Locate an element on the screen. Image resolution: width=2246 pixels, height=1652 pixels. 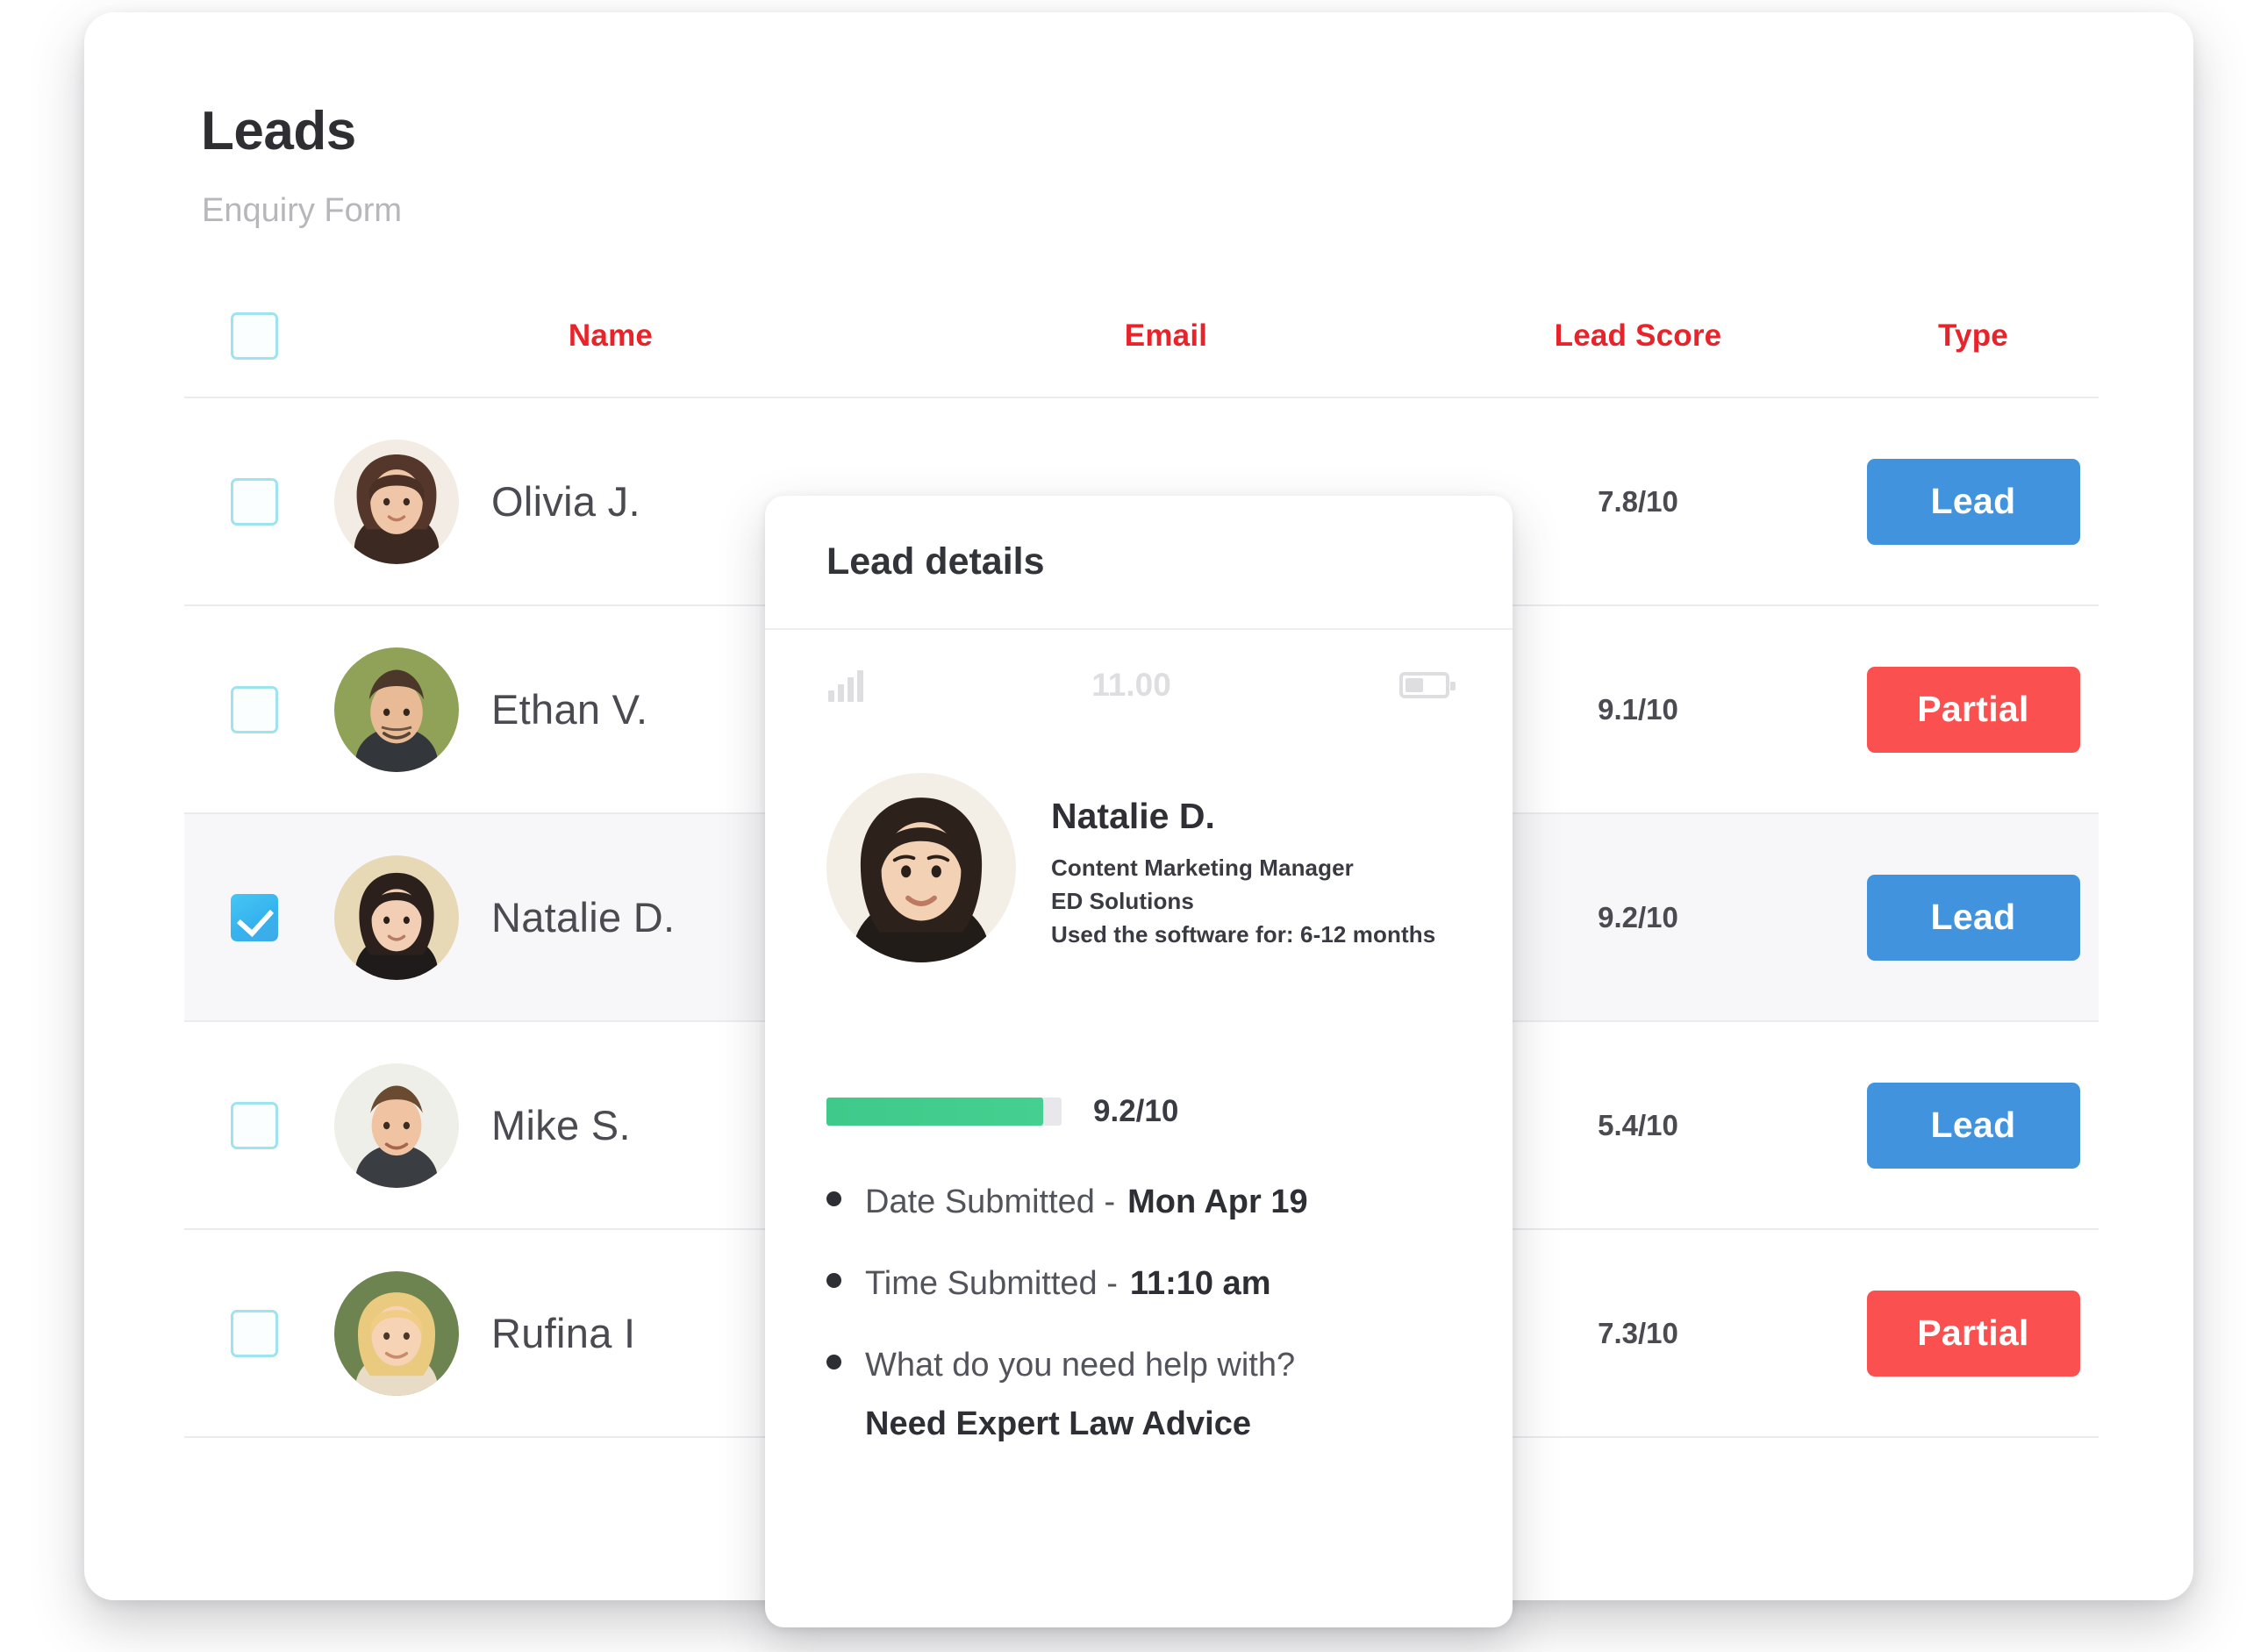
battery-icon is located at coordinates (1427, 685).